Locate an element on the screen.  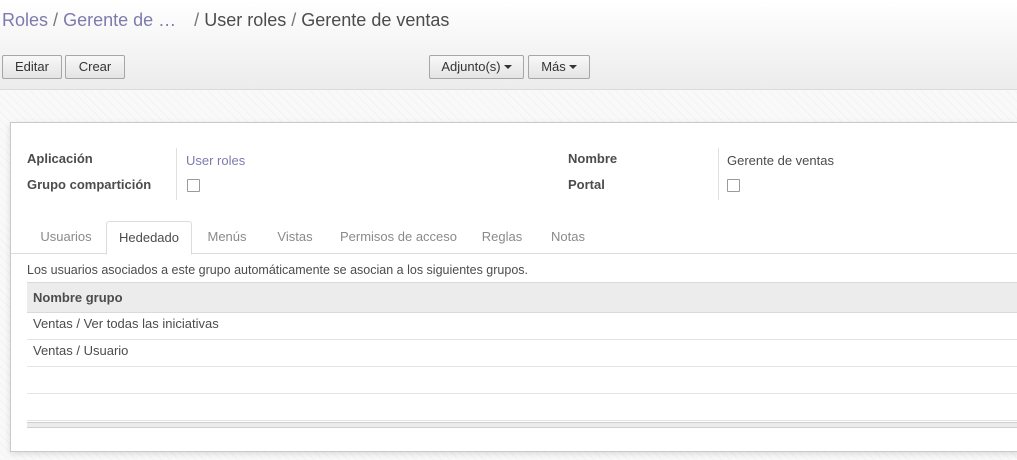
breadcrumb-user-roles: User roles is located at coordinates (245, 20).